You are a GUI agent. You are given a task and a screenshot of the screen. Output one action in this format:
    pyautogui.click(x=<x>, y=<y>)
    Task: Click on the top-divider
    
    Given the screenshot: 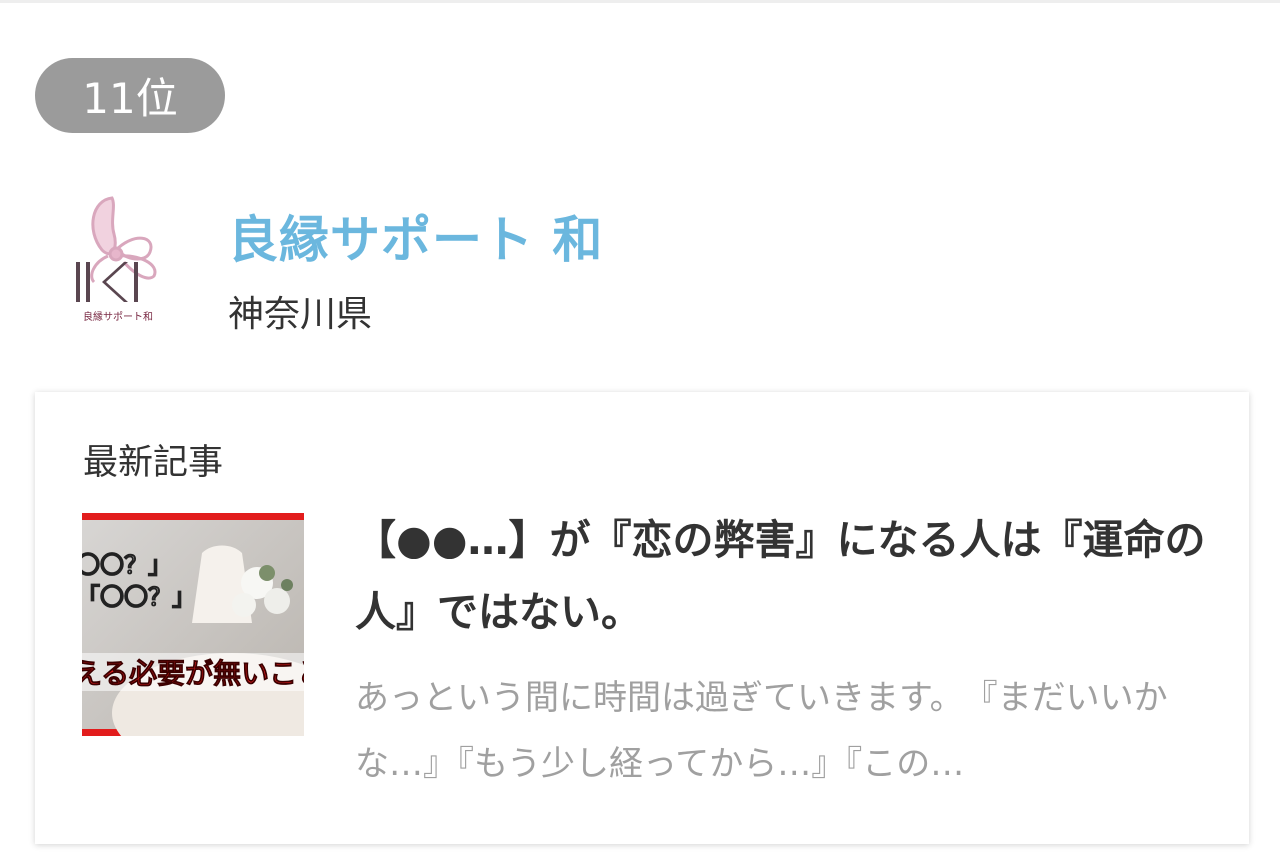 What is the action you would take?
    pyautogui.click(x=640, y=1)
    